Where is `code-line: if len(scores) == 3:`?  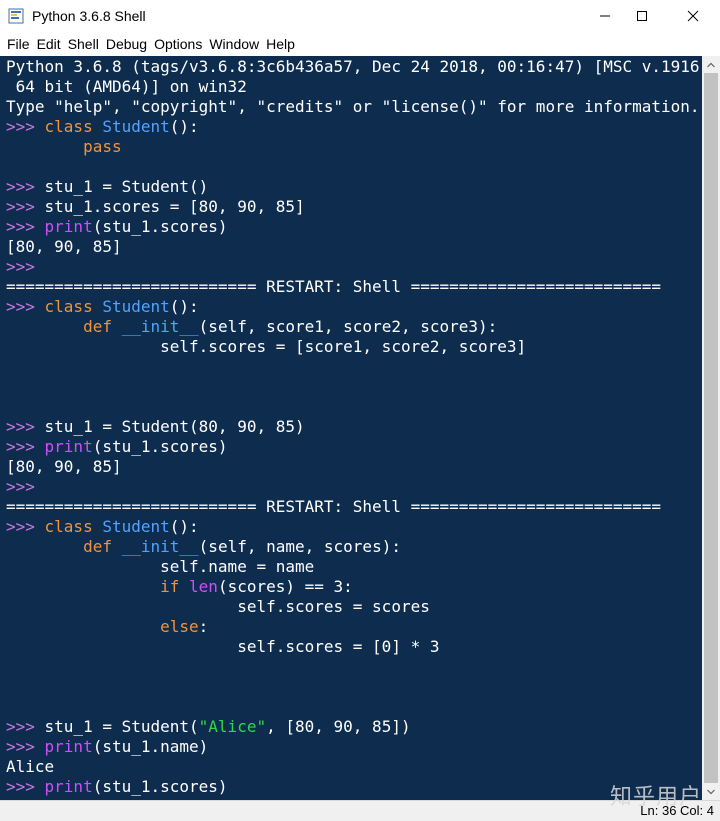 code-line: if len(scores) == 3: is located at coordinates (353, 587).